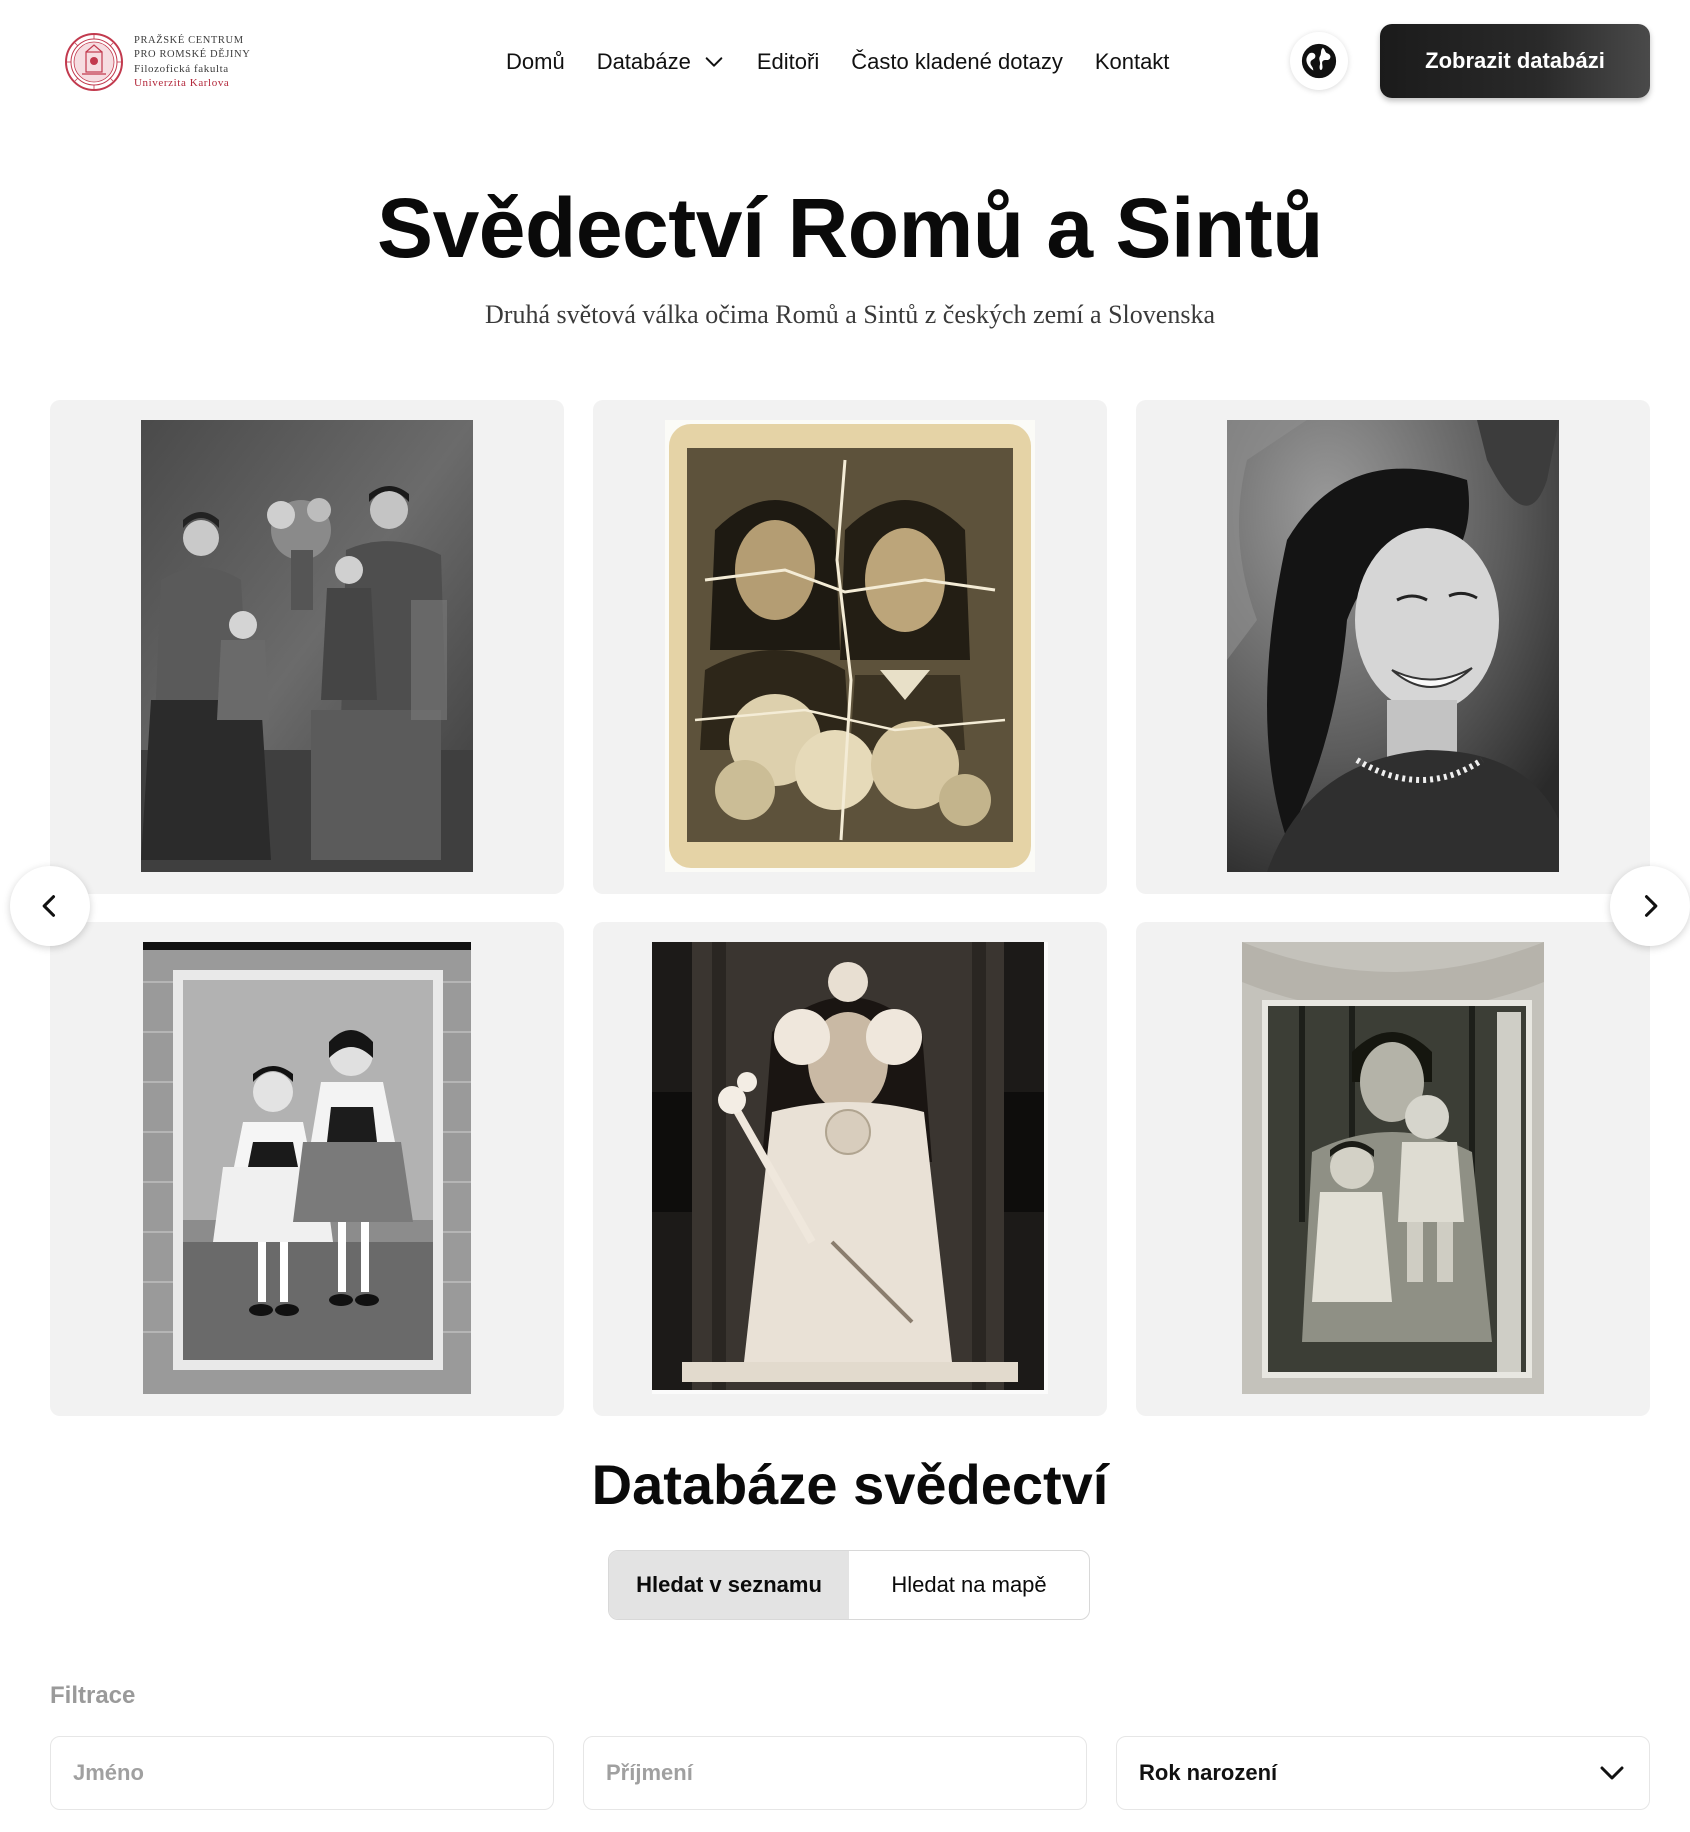 The width and height of the screenshot is (1690, 1832). I want to click on database-section-title: Databáze svědectví, so click(850, 1484).